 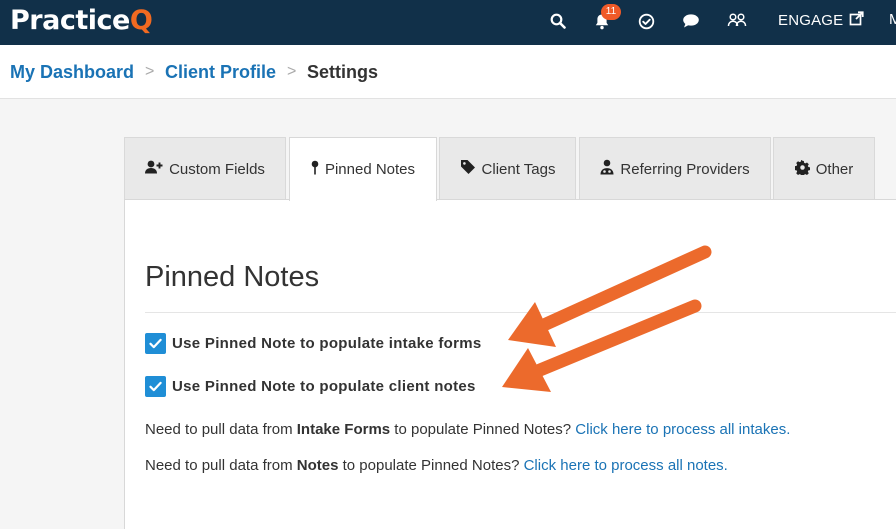 I want to click on search-icon, so click(x=558, y=21).